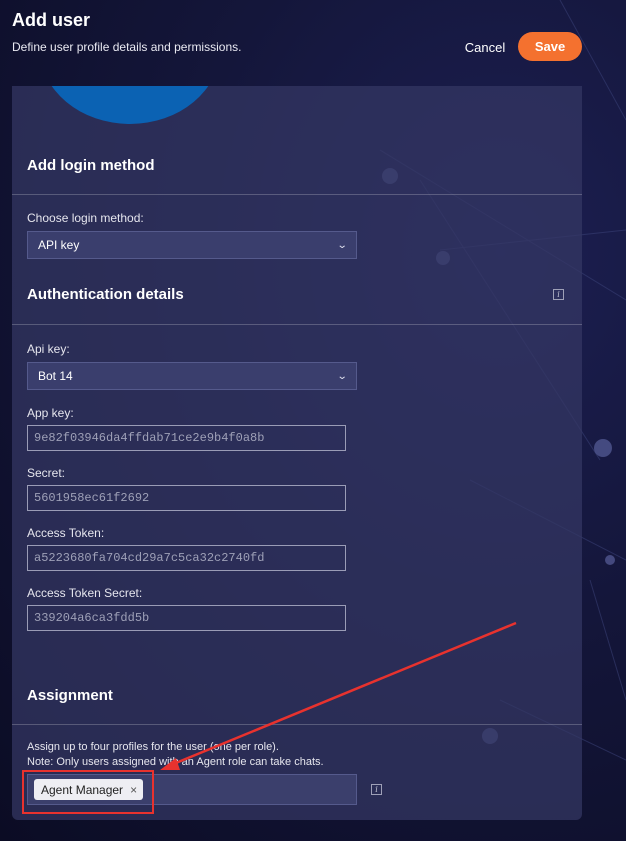 Image resolution: width=626 pixels, height=841 pixels. What do you see at coordinates (82, 789) in the screenshot?
I see `profile-chip-label: Agent Manager` at bounding box center [82, 789].